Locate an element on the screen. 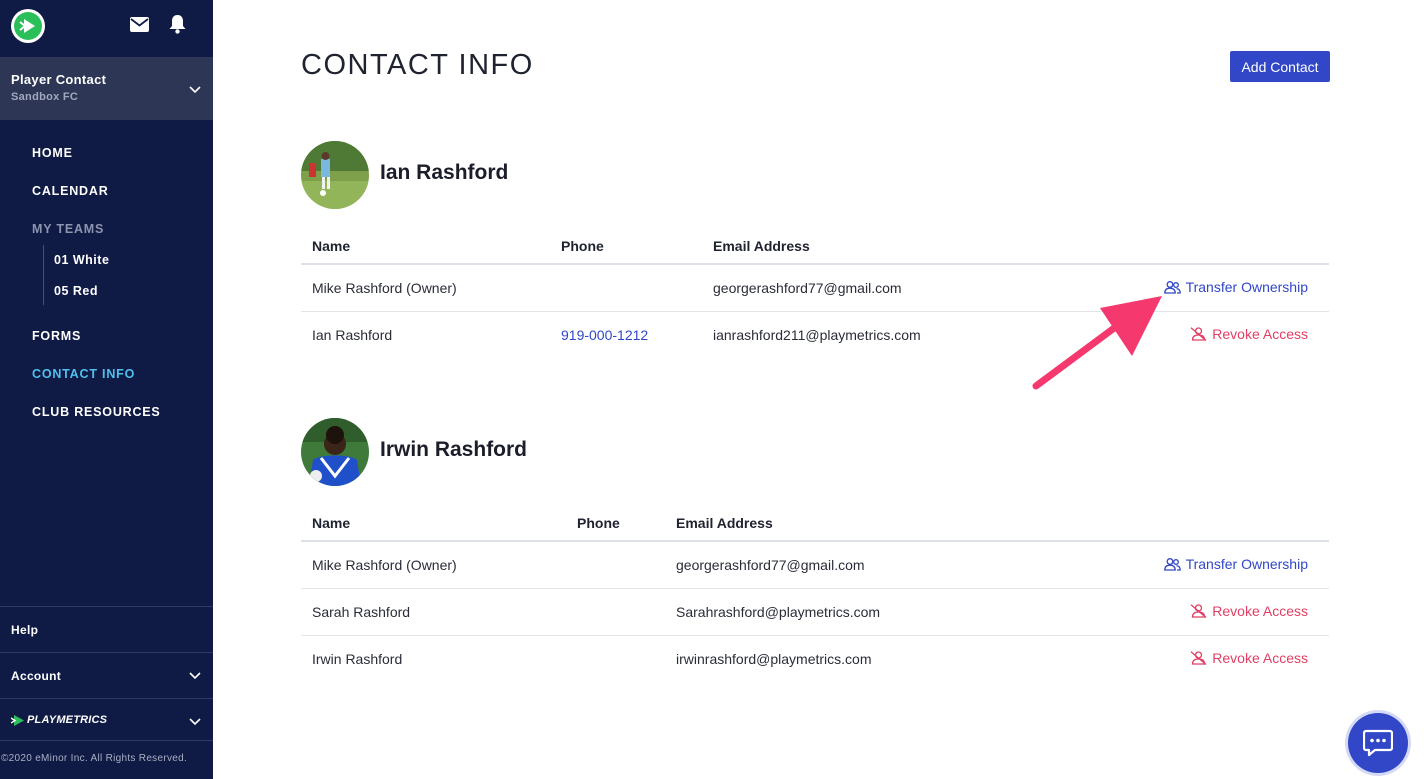  org-subtitle: Sandbox FC is located at coordinates (45, 97).